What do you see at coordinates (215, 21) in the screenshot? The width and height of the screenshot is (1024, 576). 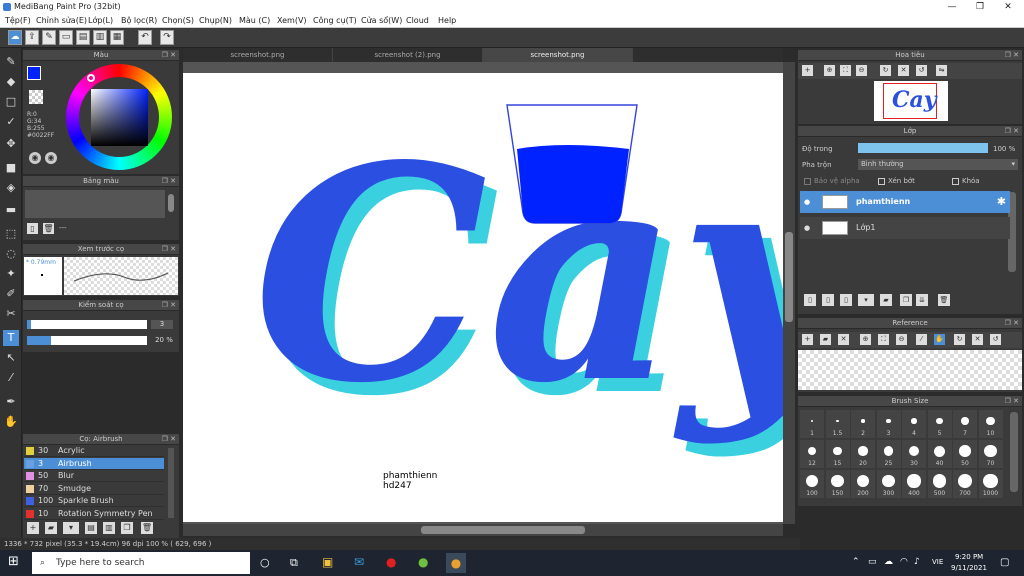 I see `menu-snap: Chụp(N)` at bounding box center [215, 21].